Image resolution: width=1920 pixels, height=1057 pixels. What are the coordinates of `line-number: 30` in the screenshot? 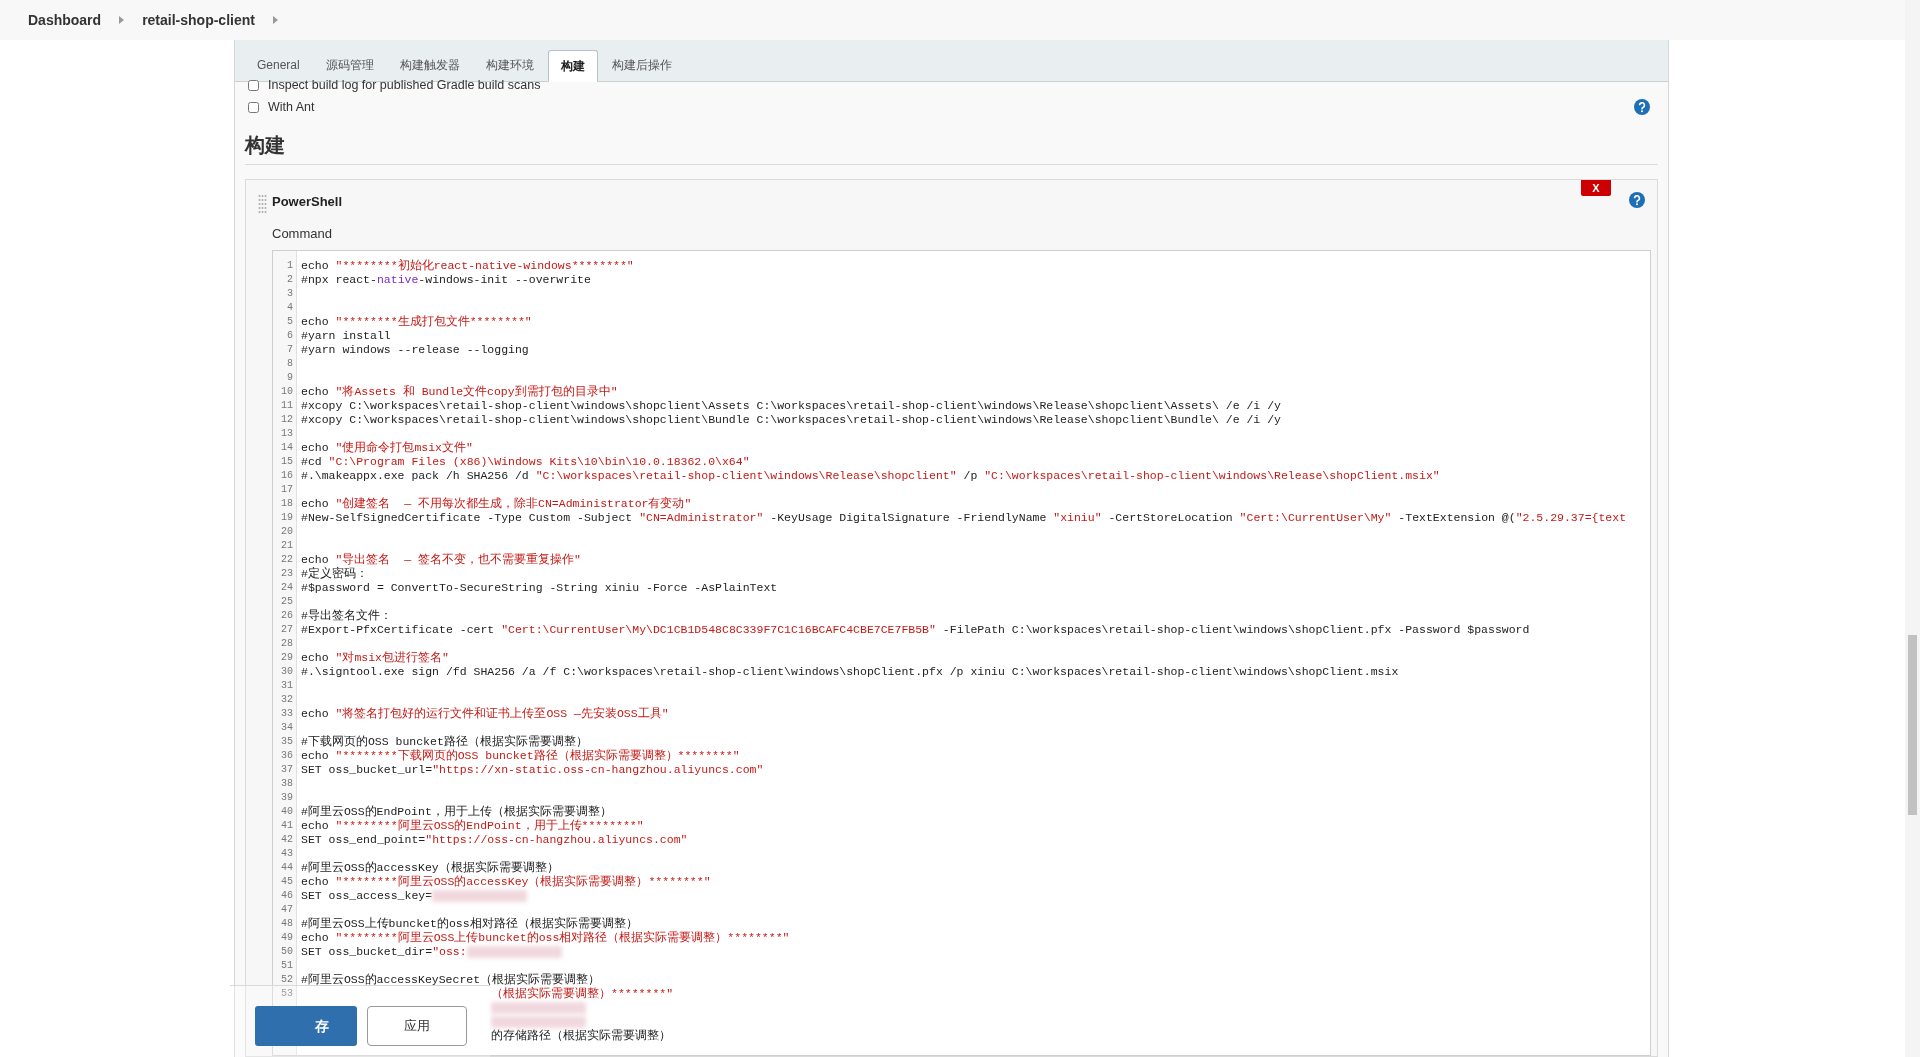 It's located at (287, 672).